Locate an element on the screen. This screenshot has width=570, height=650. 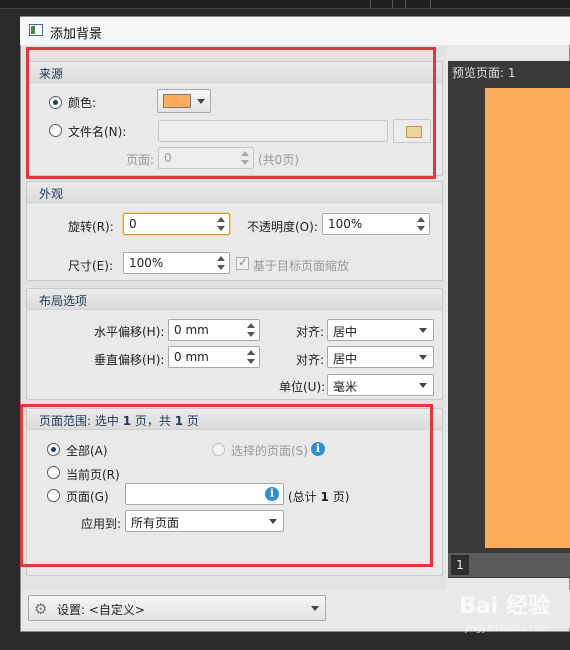
chevron-down-icon is located at coordinates (315, 608).